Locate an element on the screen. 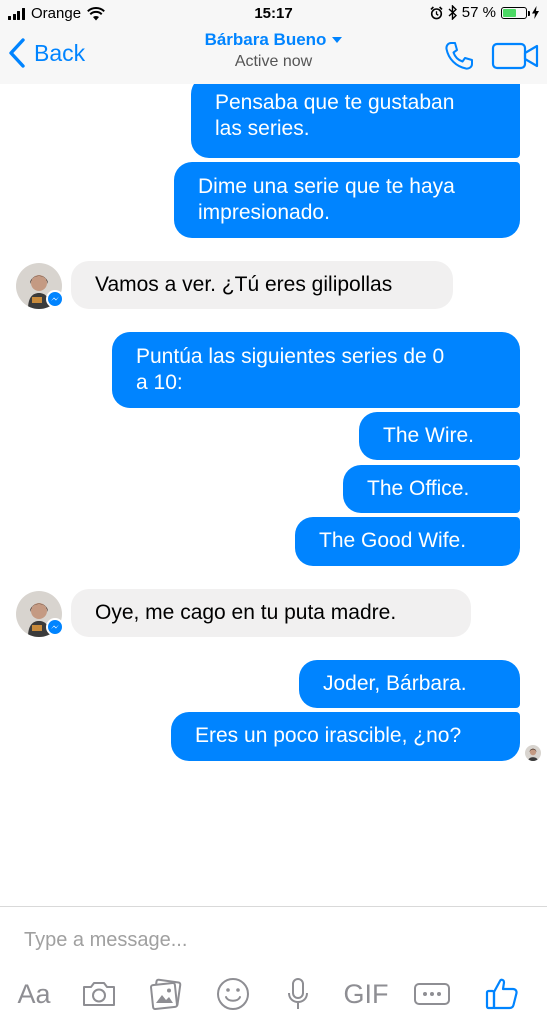  emoji-button is located at coordinates (233, 994).